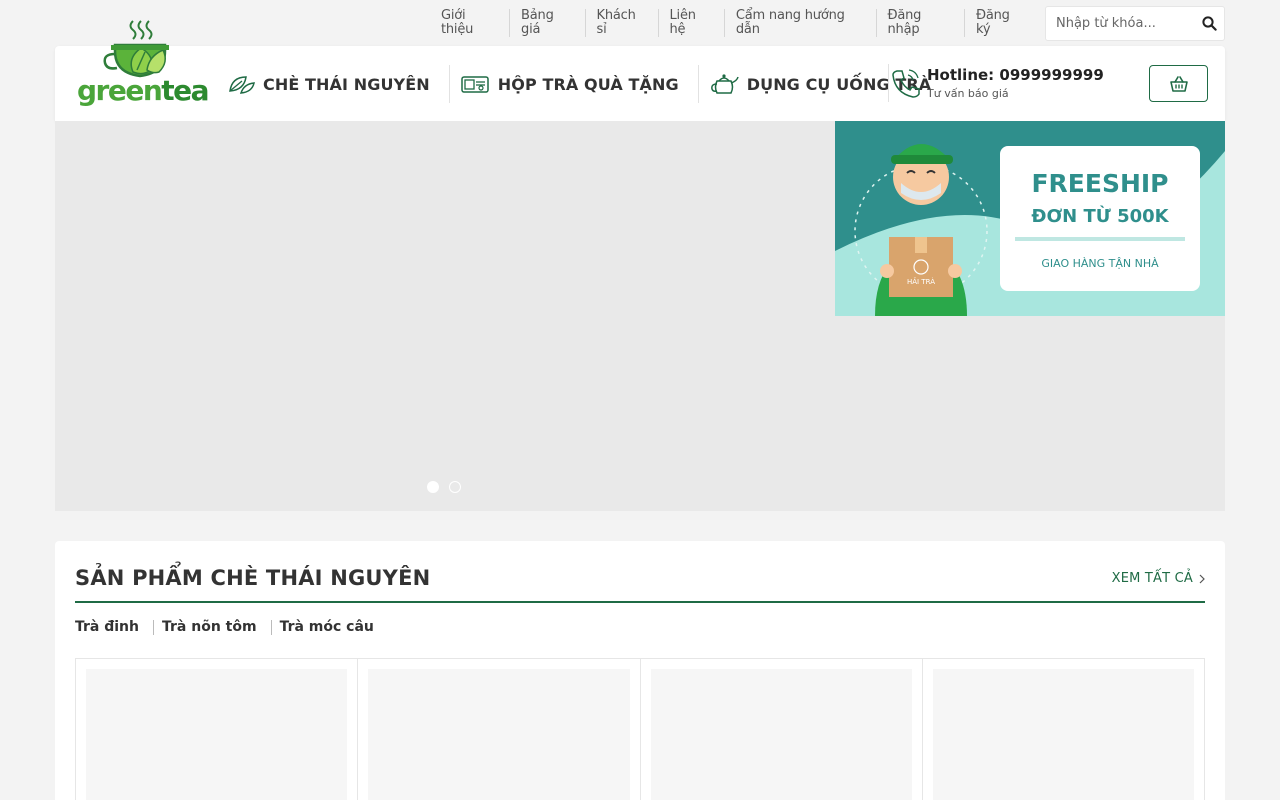 The width and height of the screenshot is (1280, 800). What do you see at coordinates (906, 83) in the screenshot?
I see `phone-icon` at bounding box center [906, 83].